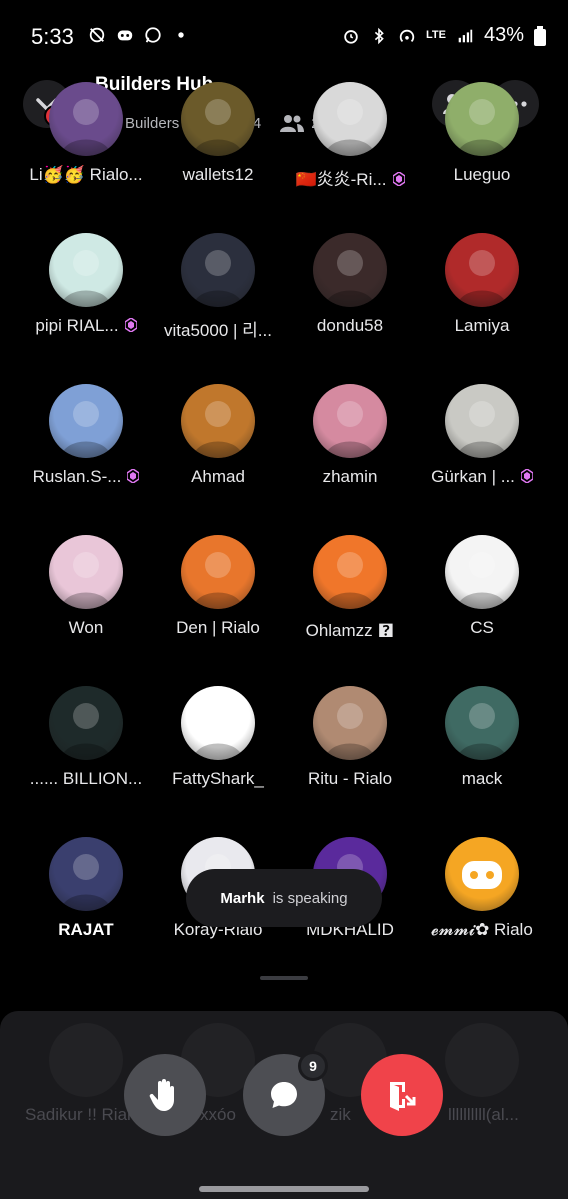  I want to click on battery-percent: 43%, so click(503, 35).